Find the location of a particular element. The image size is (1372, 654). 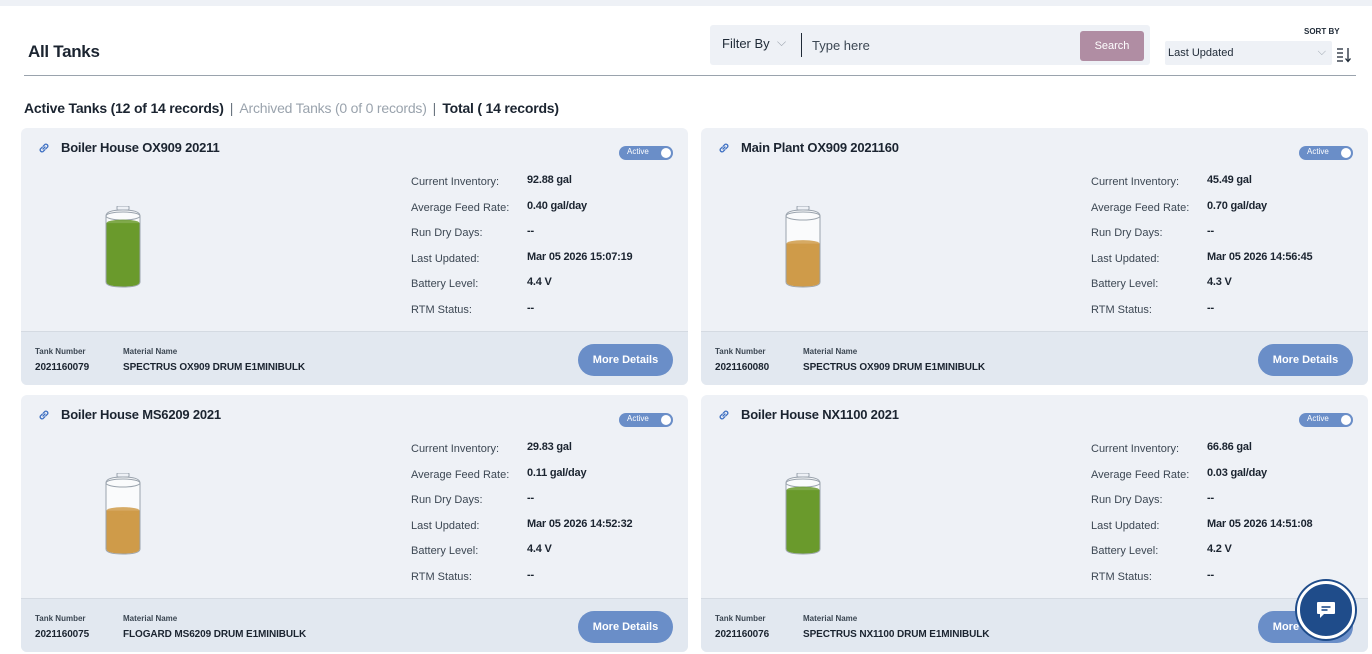

card-title-row: Boiler House OX909 20211 is located at coordinates (128, 147).